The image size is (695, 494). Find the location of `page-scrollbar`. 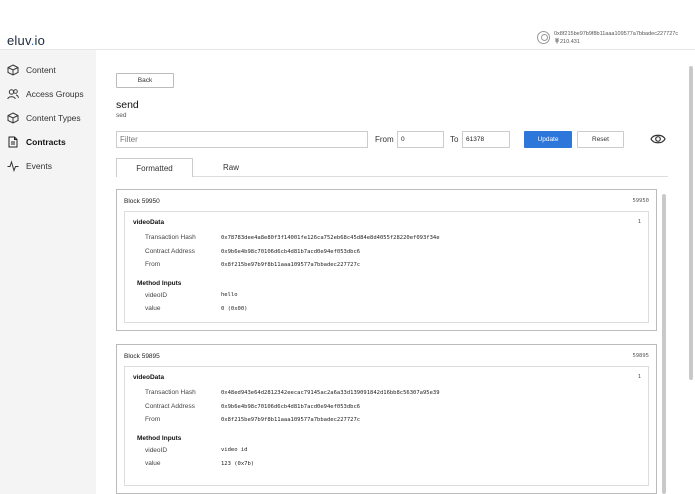

page-scrollbar is located at coordinates (691, 223).